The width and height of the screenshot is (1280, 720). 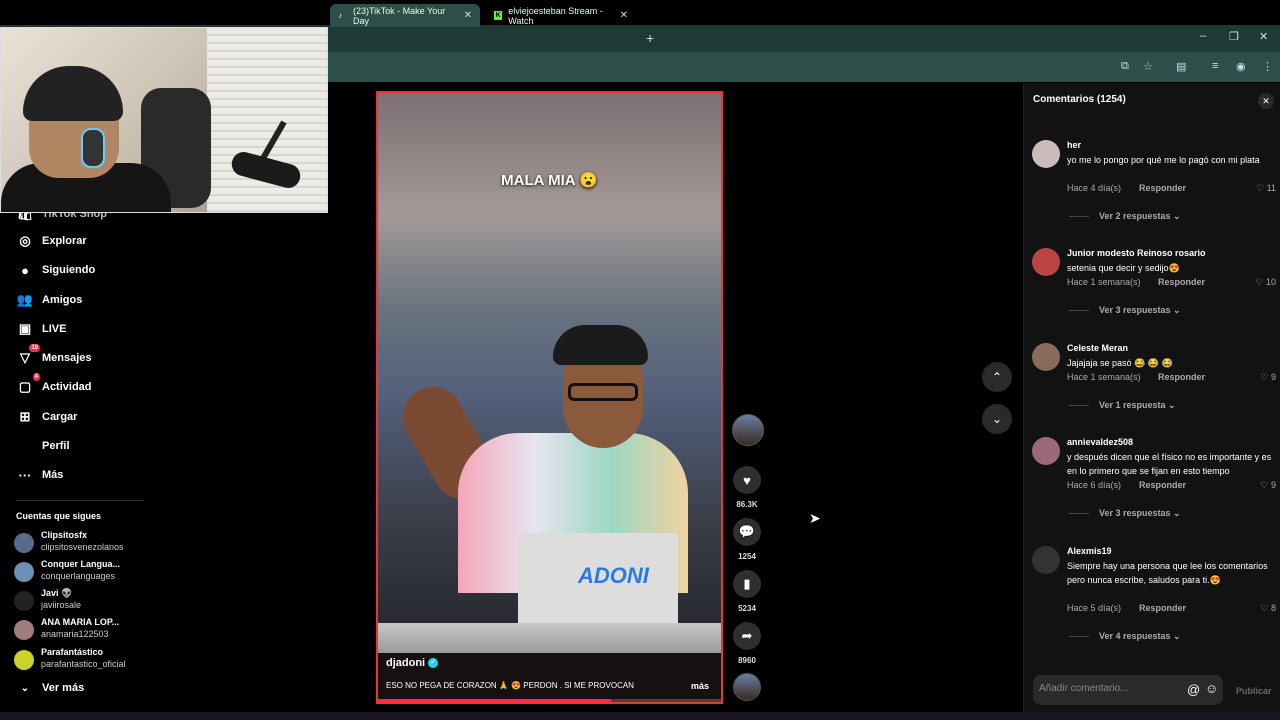 I want to click on sidebar-item-4: ▽ 19 Mensajes, so click(x=54, y=356).